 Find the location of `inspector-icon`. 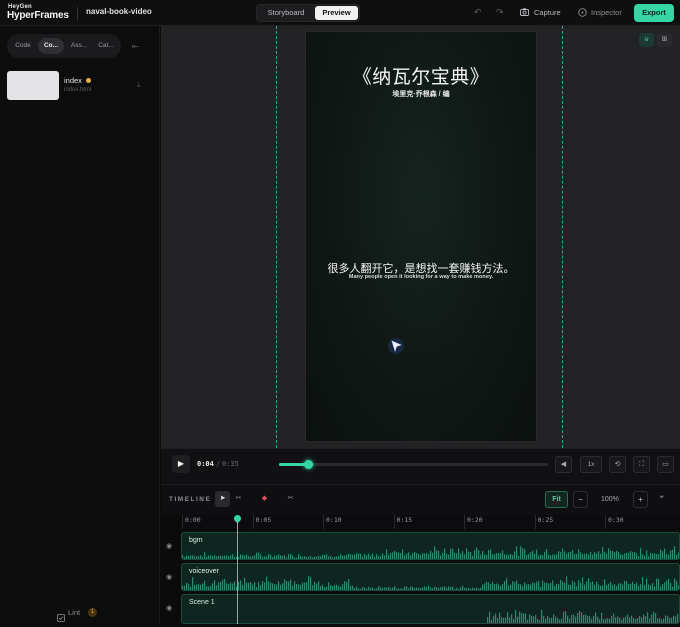

inspector-icon is located at coordinates (582, 13).